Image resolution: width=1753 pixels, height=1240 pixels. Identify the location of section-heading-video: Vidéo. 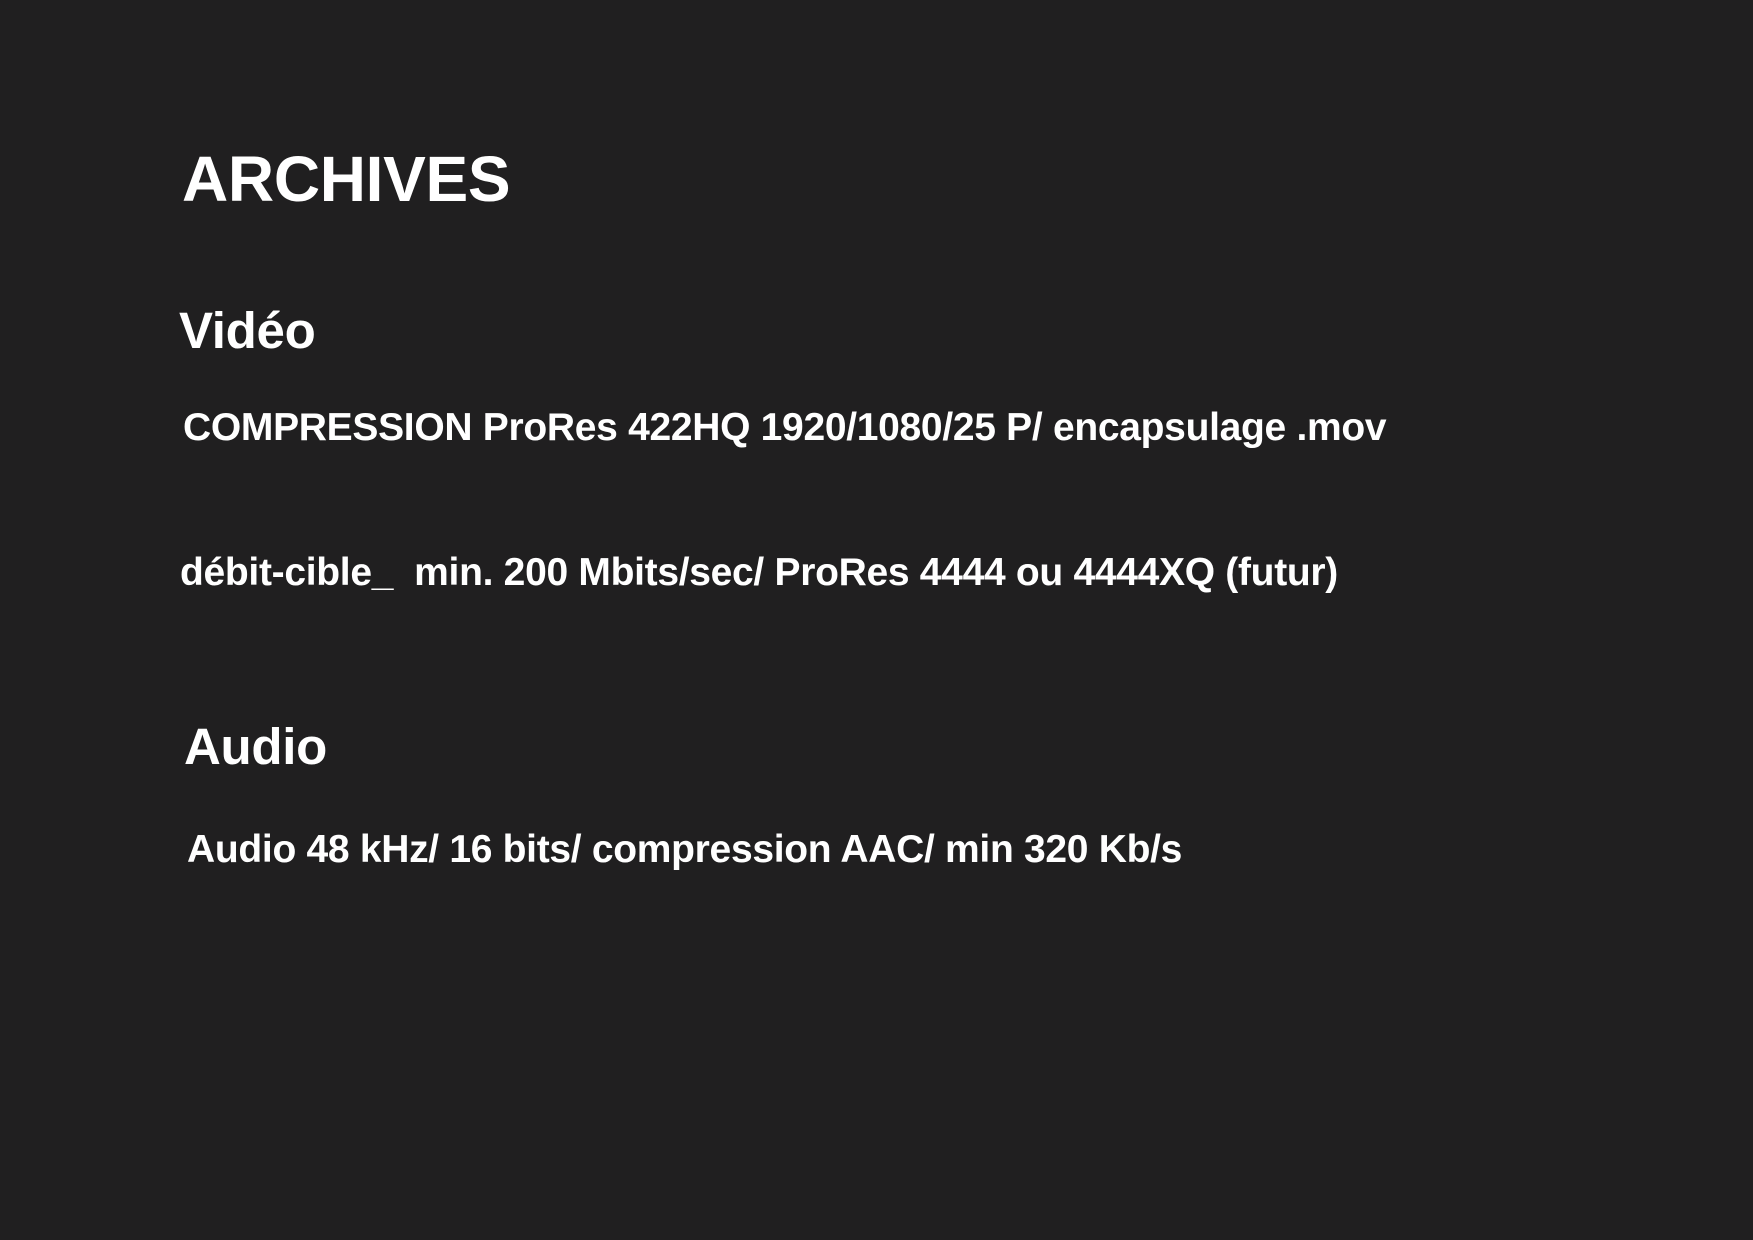
(247, 330).